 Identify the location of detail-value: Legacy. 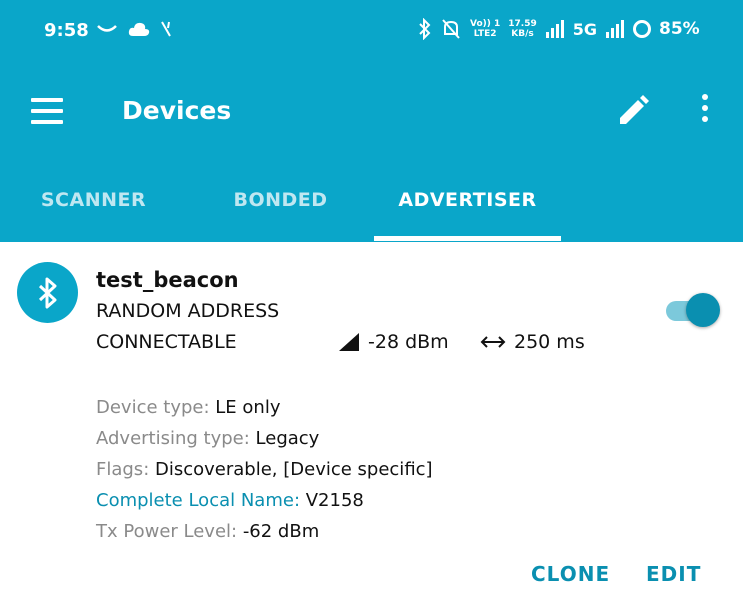
(287, 438).